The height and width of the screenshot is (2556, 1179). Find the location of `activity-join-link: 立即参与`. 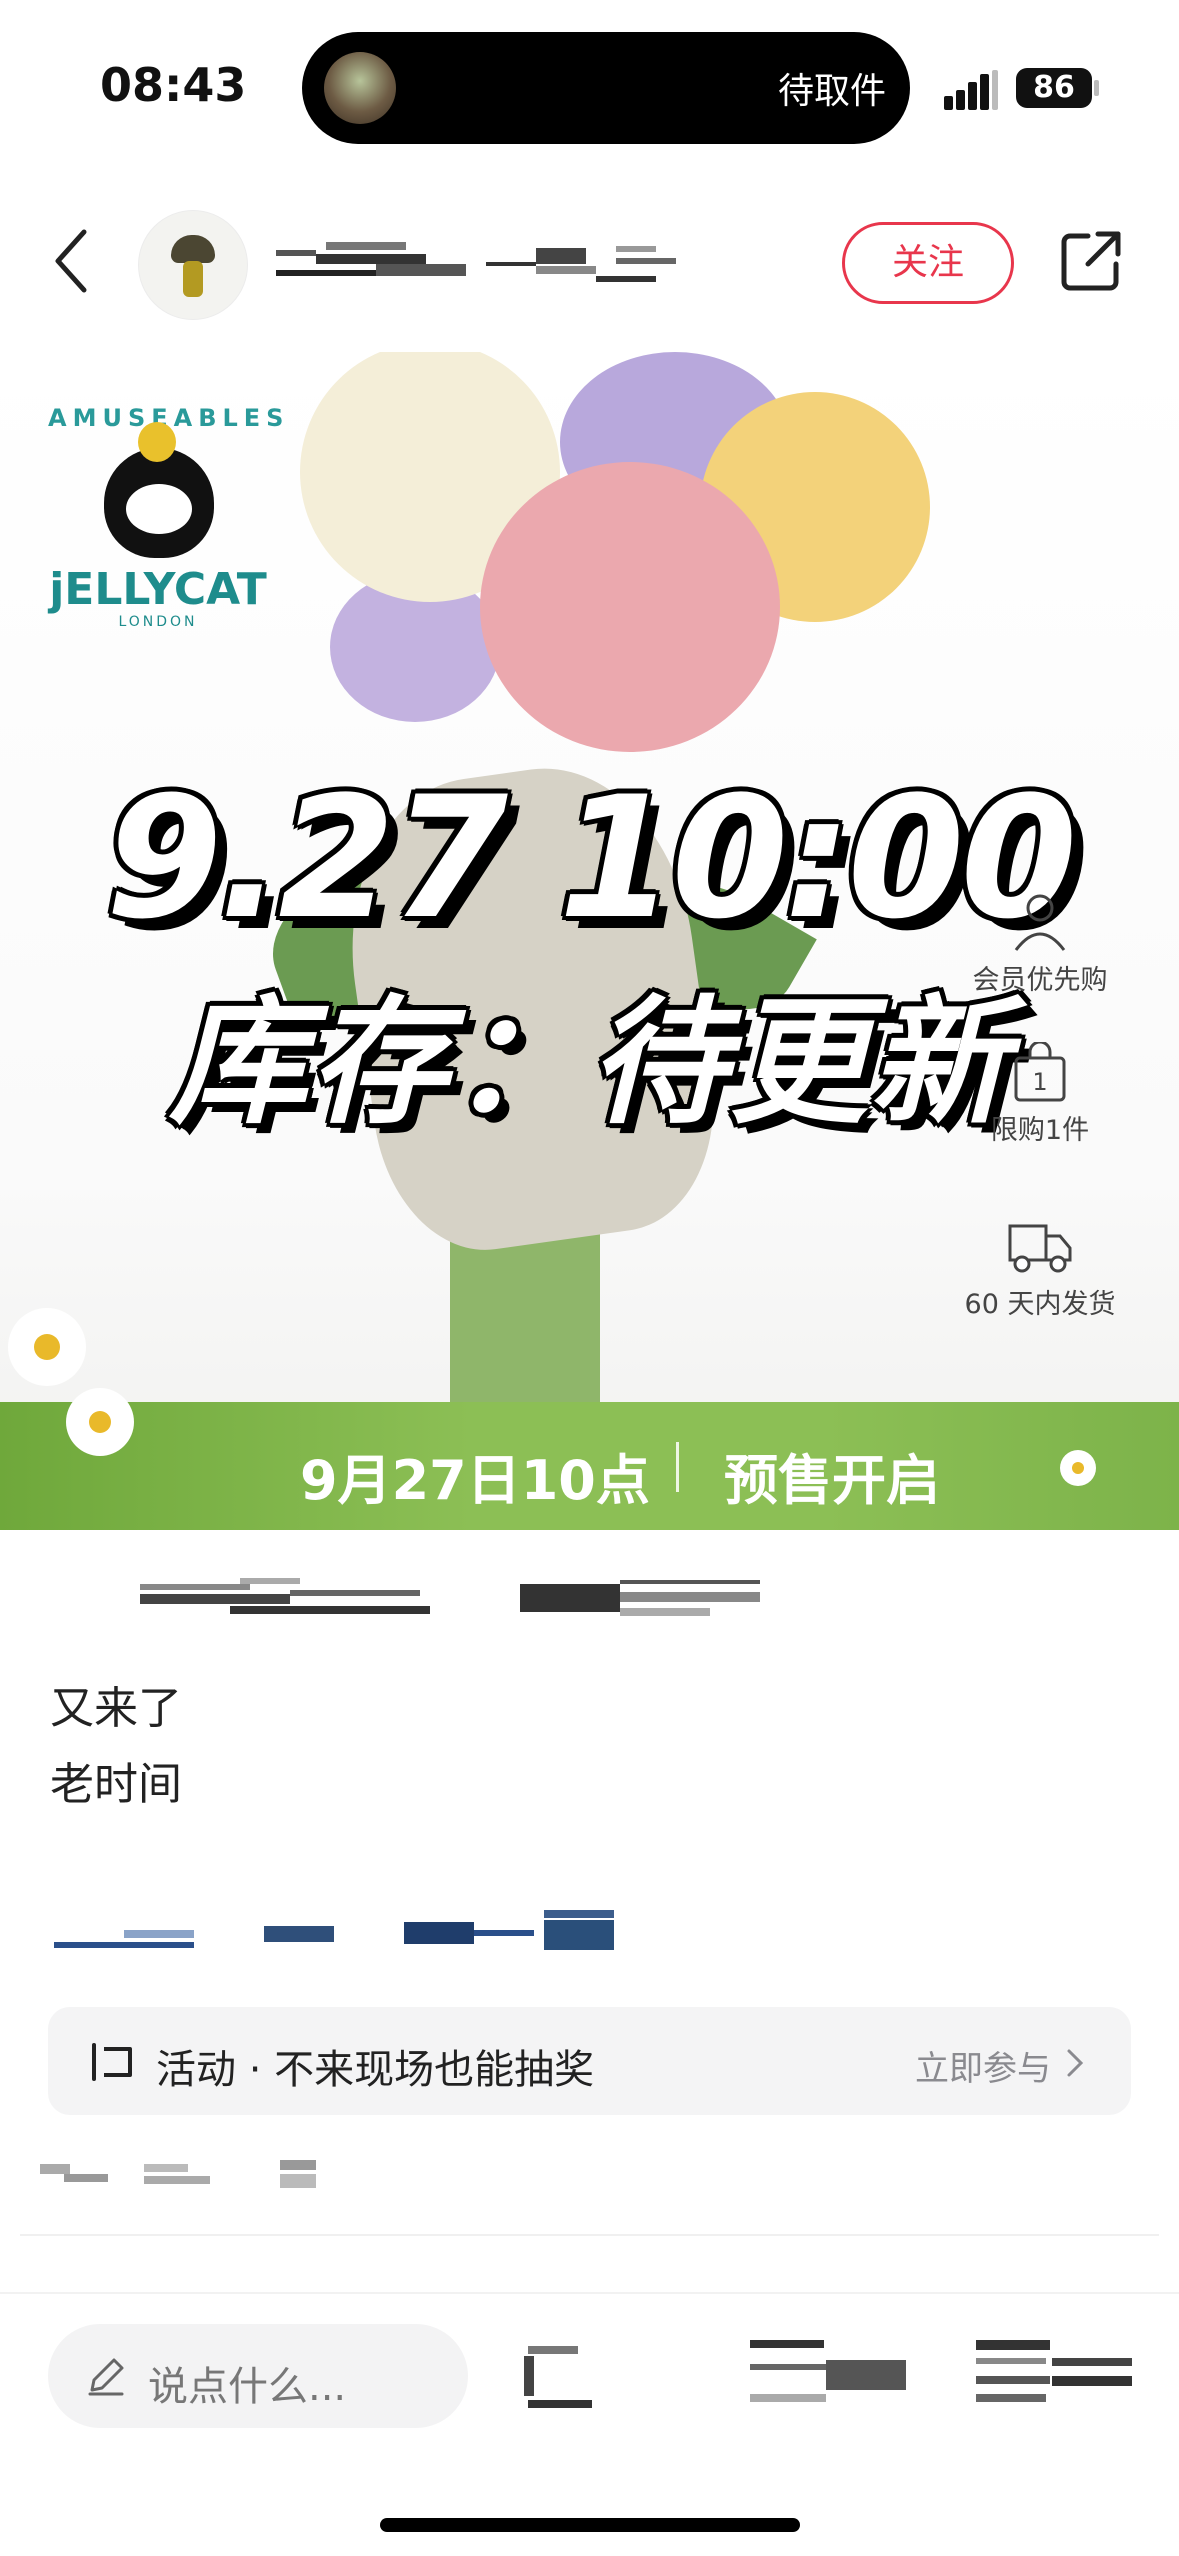

activity-join-link: 立即参与 is located at coordinates (983, 2065).